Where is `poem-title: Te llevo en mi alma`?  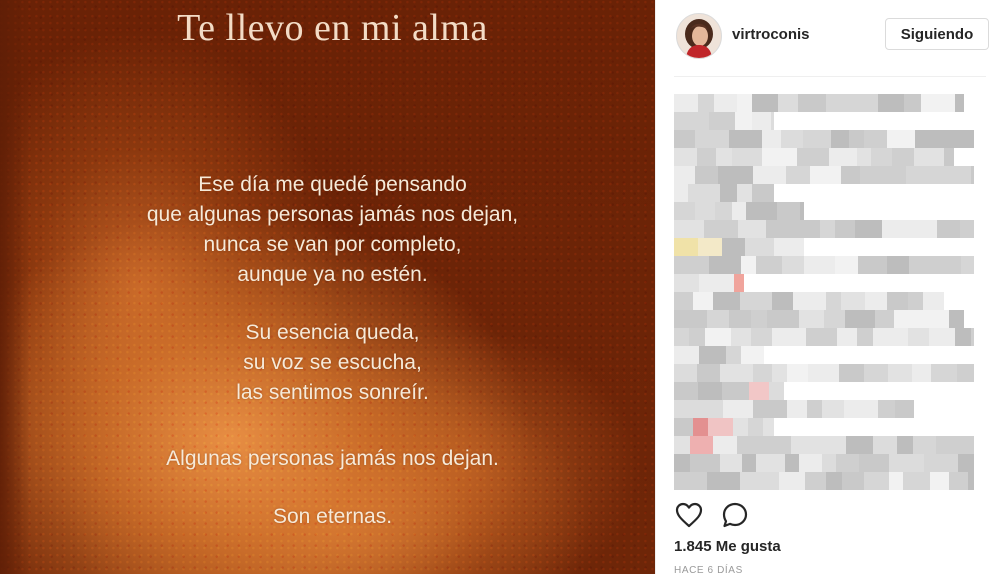
poem-title: Te llevo en mi alma is located at coordinates (332, 28).